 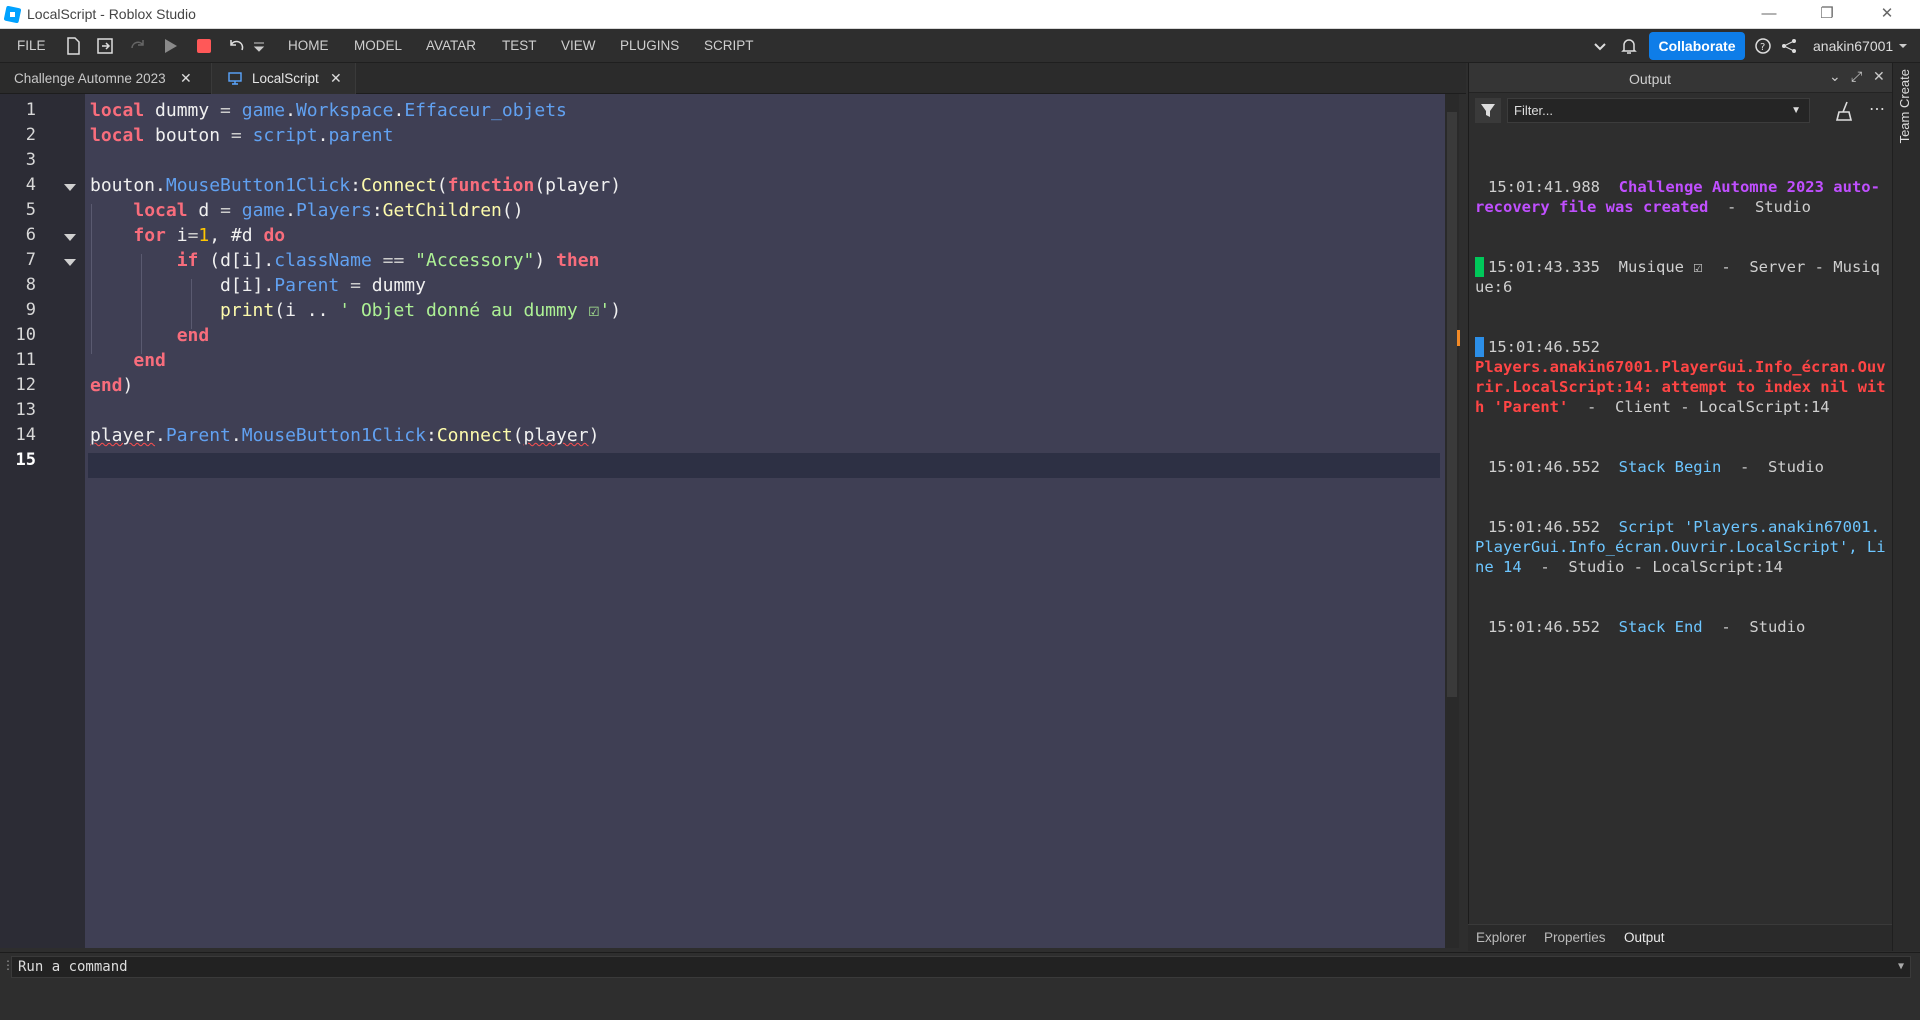 What do you see at coordinates (204, 46) in the screenshot?
I see `stop-icon` at bounding box center [204, 46].